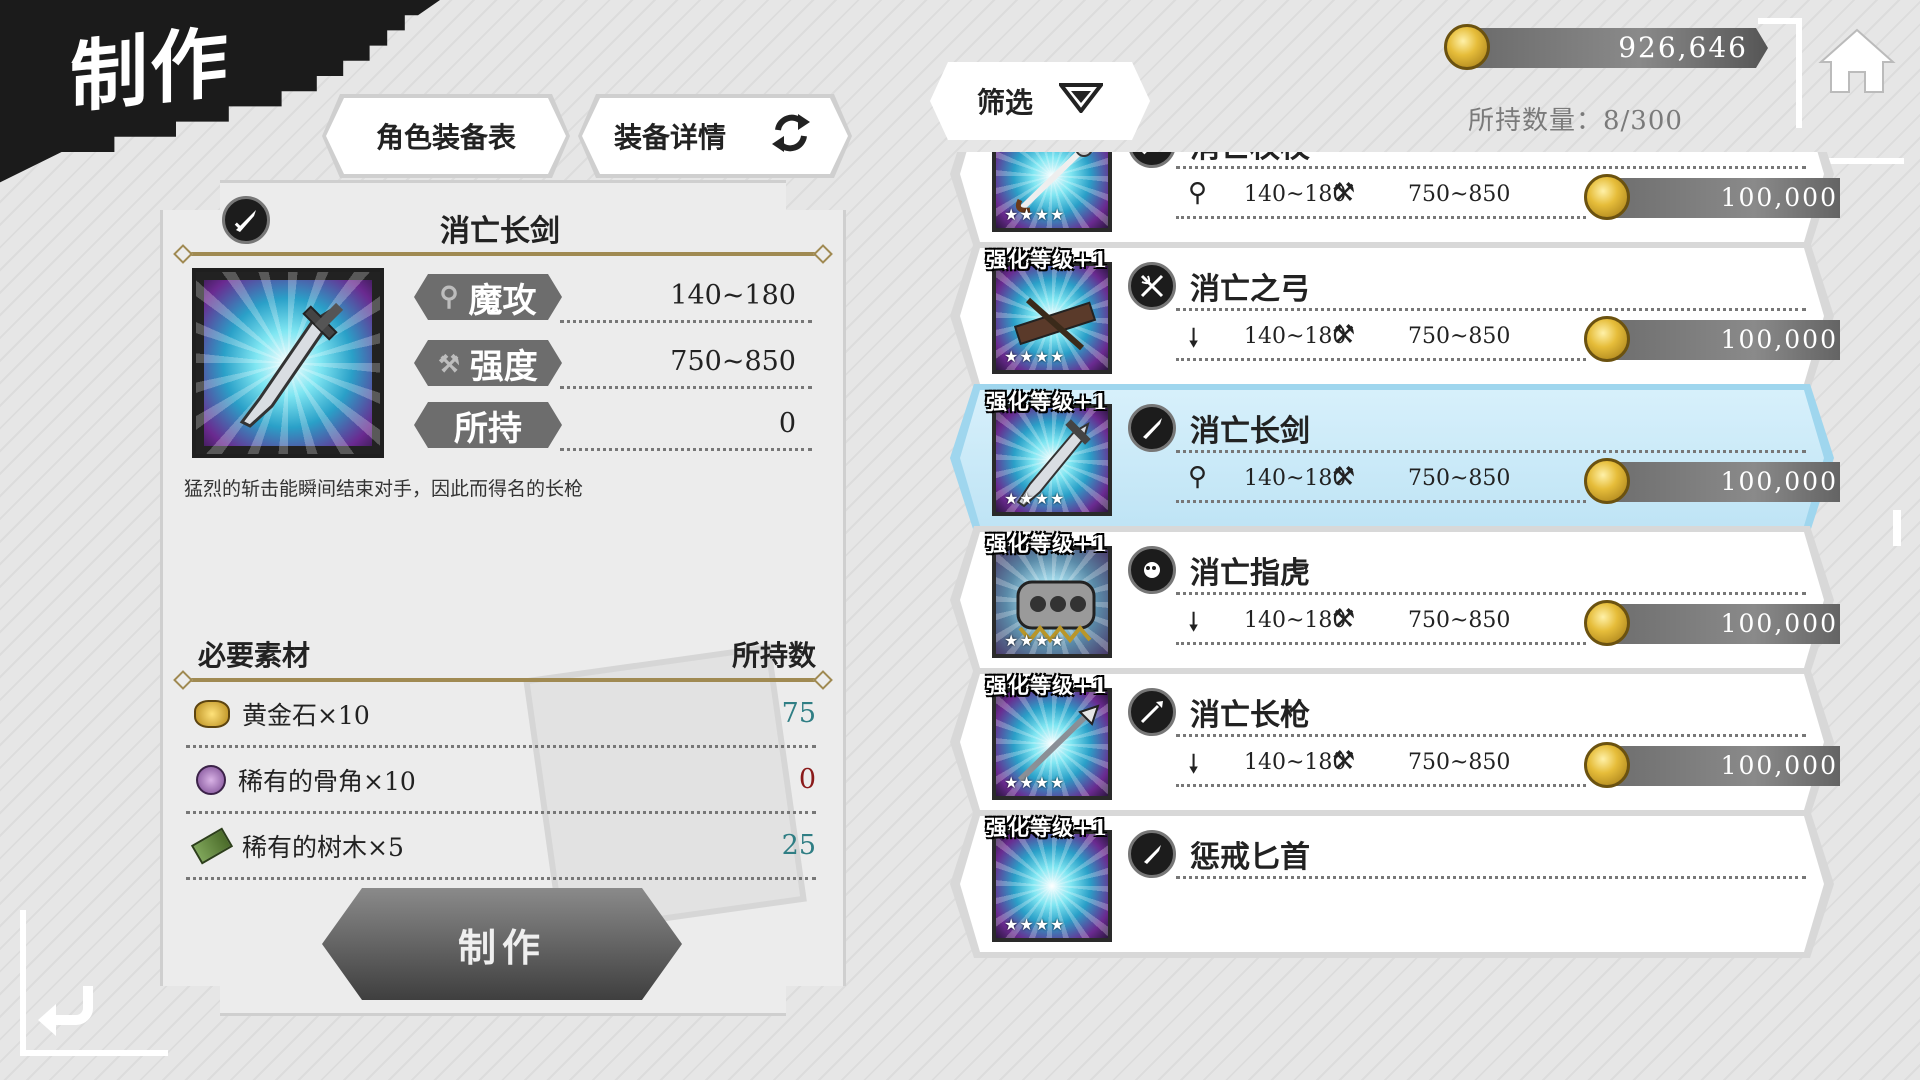  What do you see at coordinates (1780, 73) in the screenshot?
I see `corner-bracket` at bounding box center [1780, 73].